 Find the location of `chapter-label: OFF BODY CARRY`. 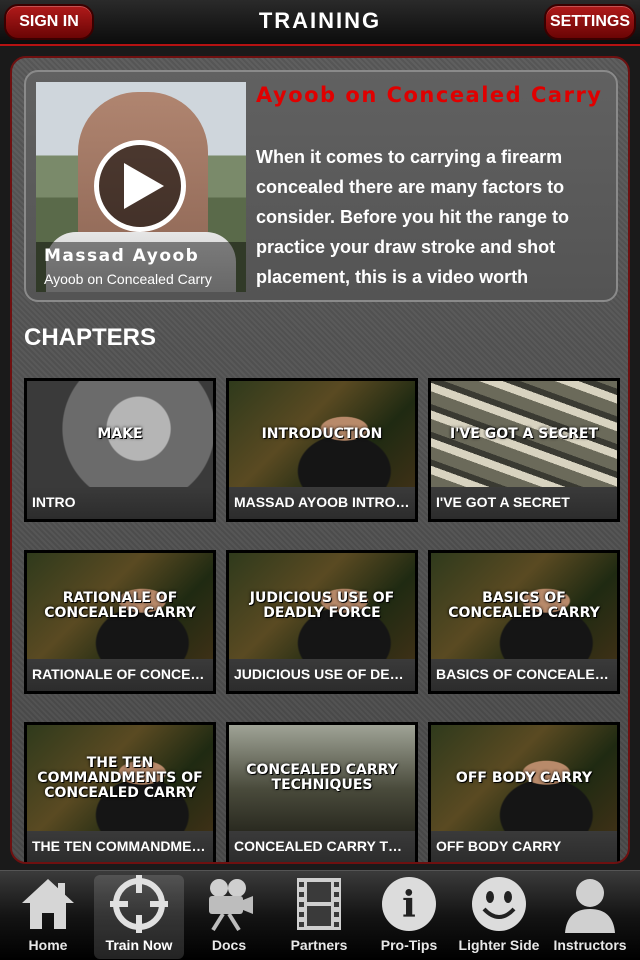

chapter-label: OFF BODY CARRY is located at coordinates (524, 846).